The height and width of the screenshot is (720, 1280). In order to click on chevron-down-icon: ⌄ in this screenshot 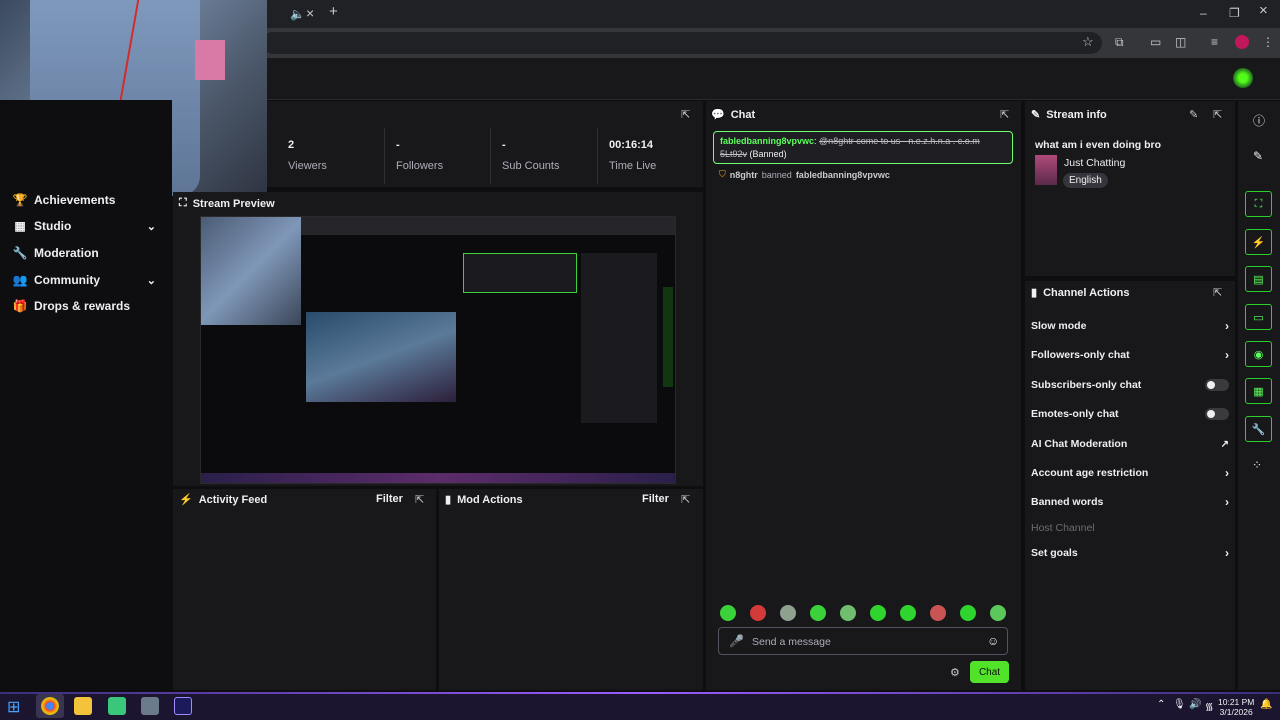, I will do `click(151, 280)`.